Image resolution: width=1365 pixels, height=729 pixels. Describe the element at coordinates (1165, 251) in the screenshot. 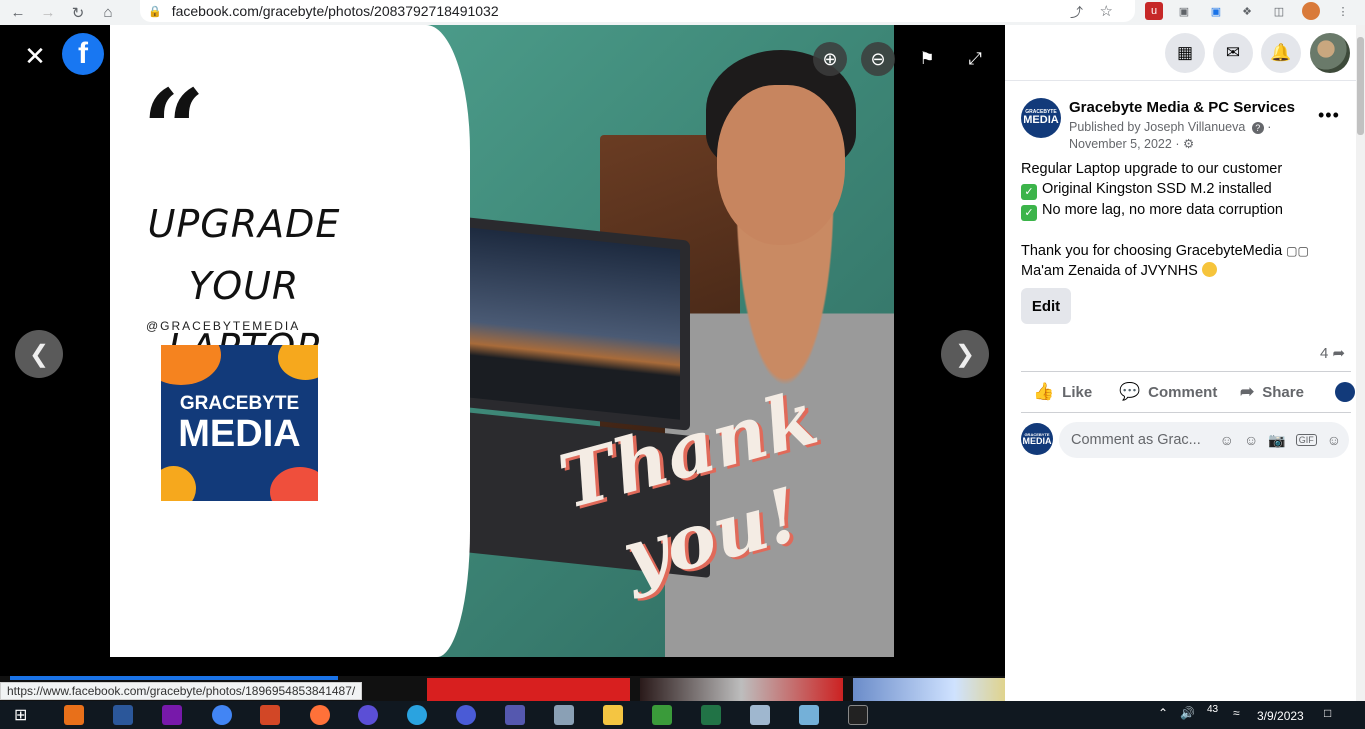

I see `post-line: Thank you for choosing GracebyteMedia ▢▢` at that location.